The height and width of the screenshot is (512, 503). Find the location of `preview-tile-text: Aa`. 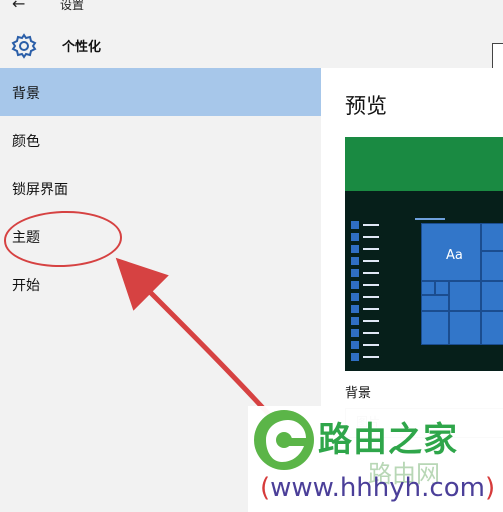

preview-tile-text: Aa is located at coordinates (454, 255).